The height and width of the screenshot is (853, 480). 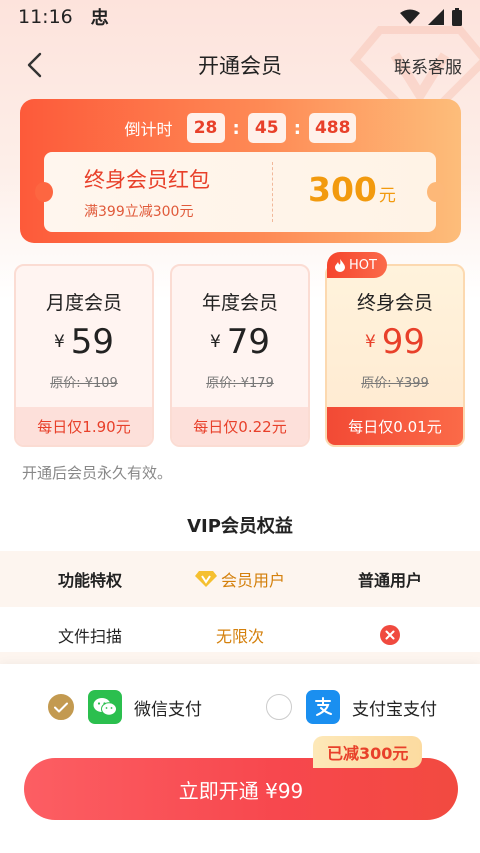 What do you see at coordinates (340, 265) in the screenshot?
I see `flame-icon` at bounding box center [340, 265].